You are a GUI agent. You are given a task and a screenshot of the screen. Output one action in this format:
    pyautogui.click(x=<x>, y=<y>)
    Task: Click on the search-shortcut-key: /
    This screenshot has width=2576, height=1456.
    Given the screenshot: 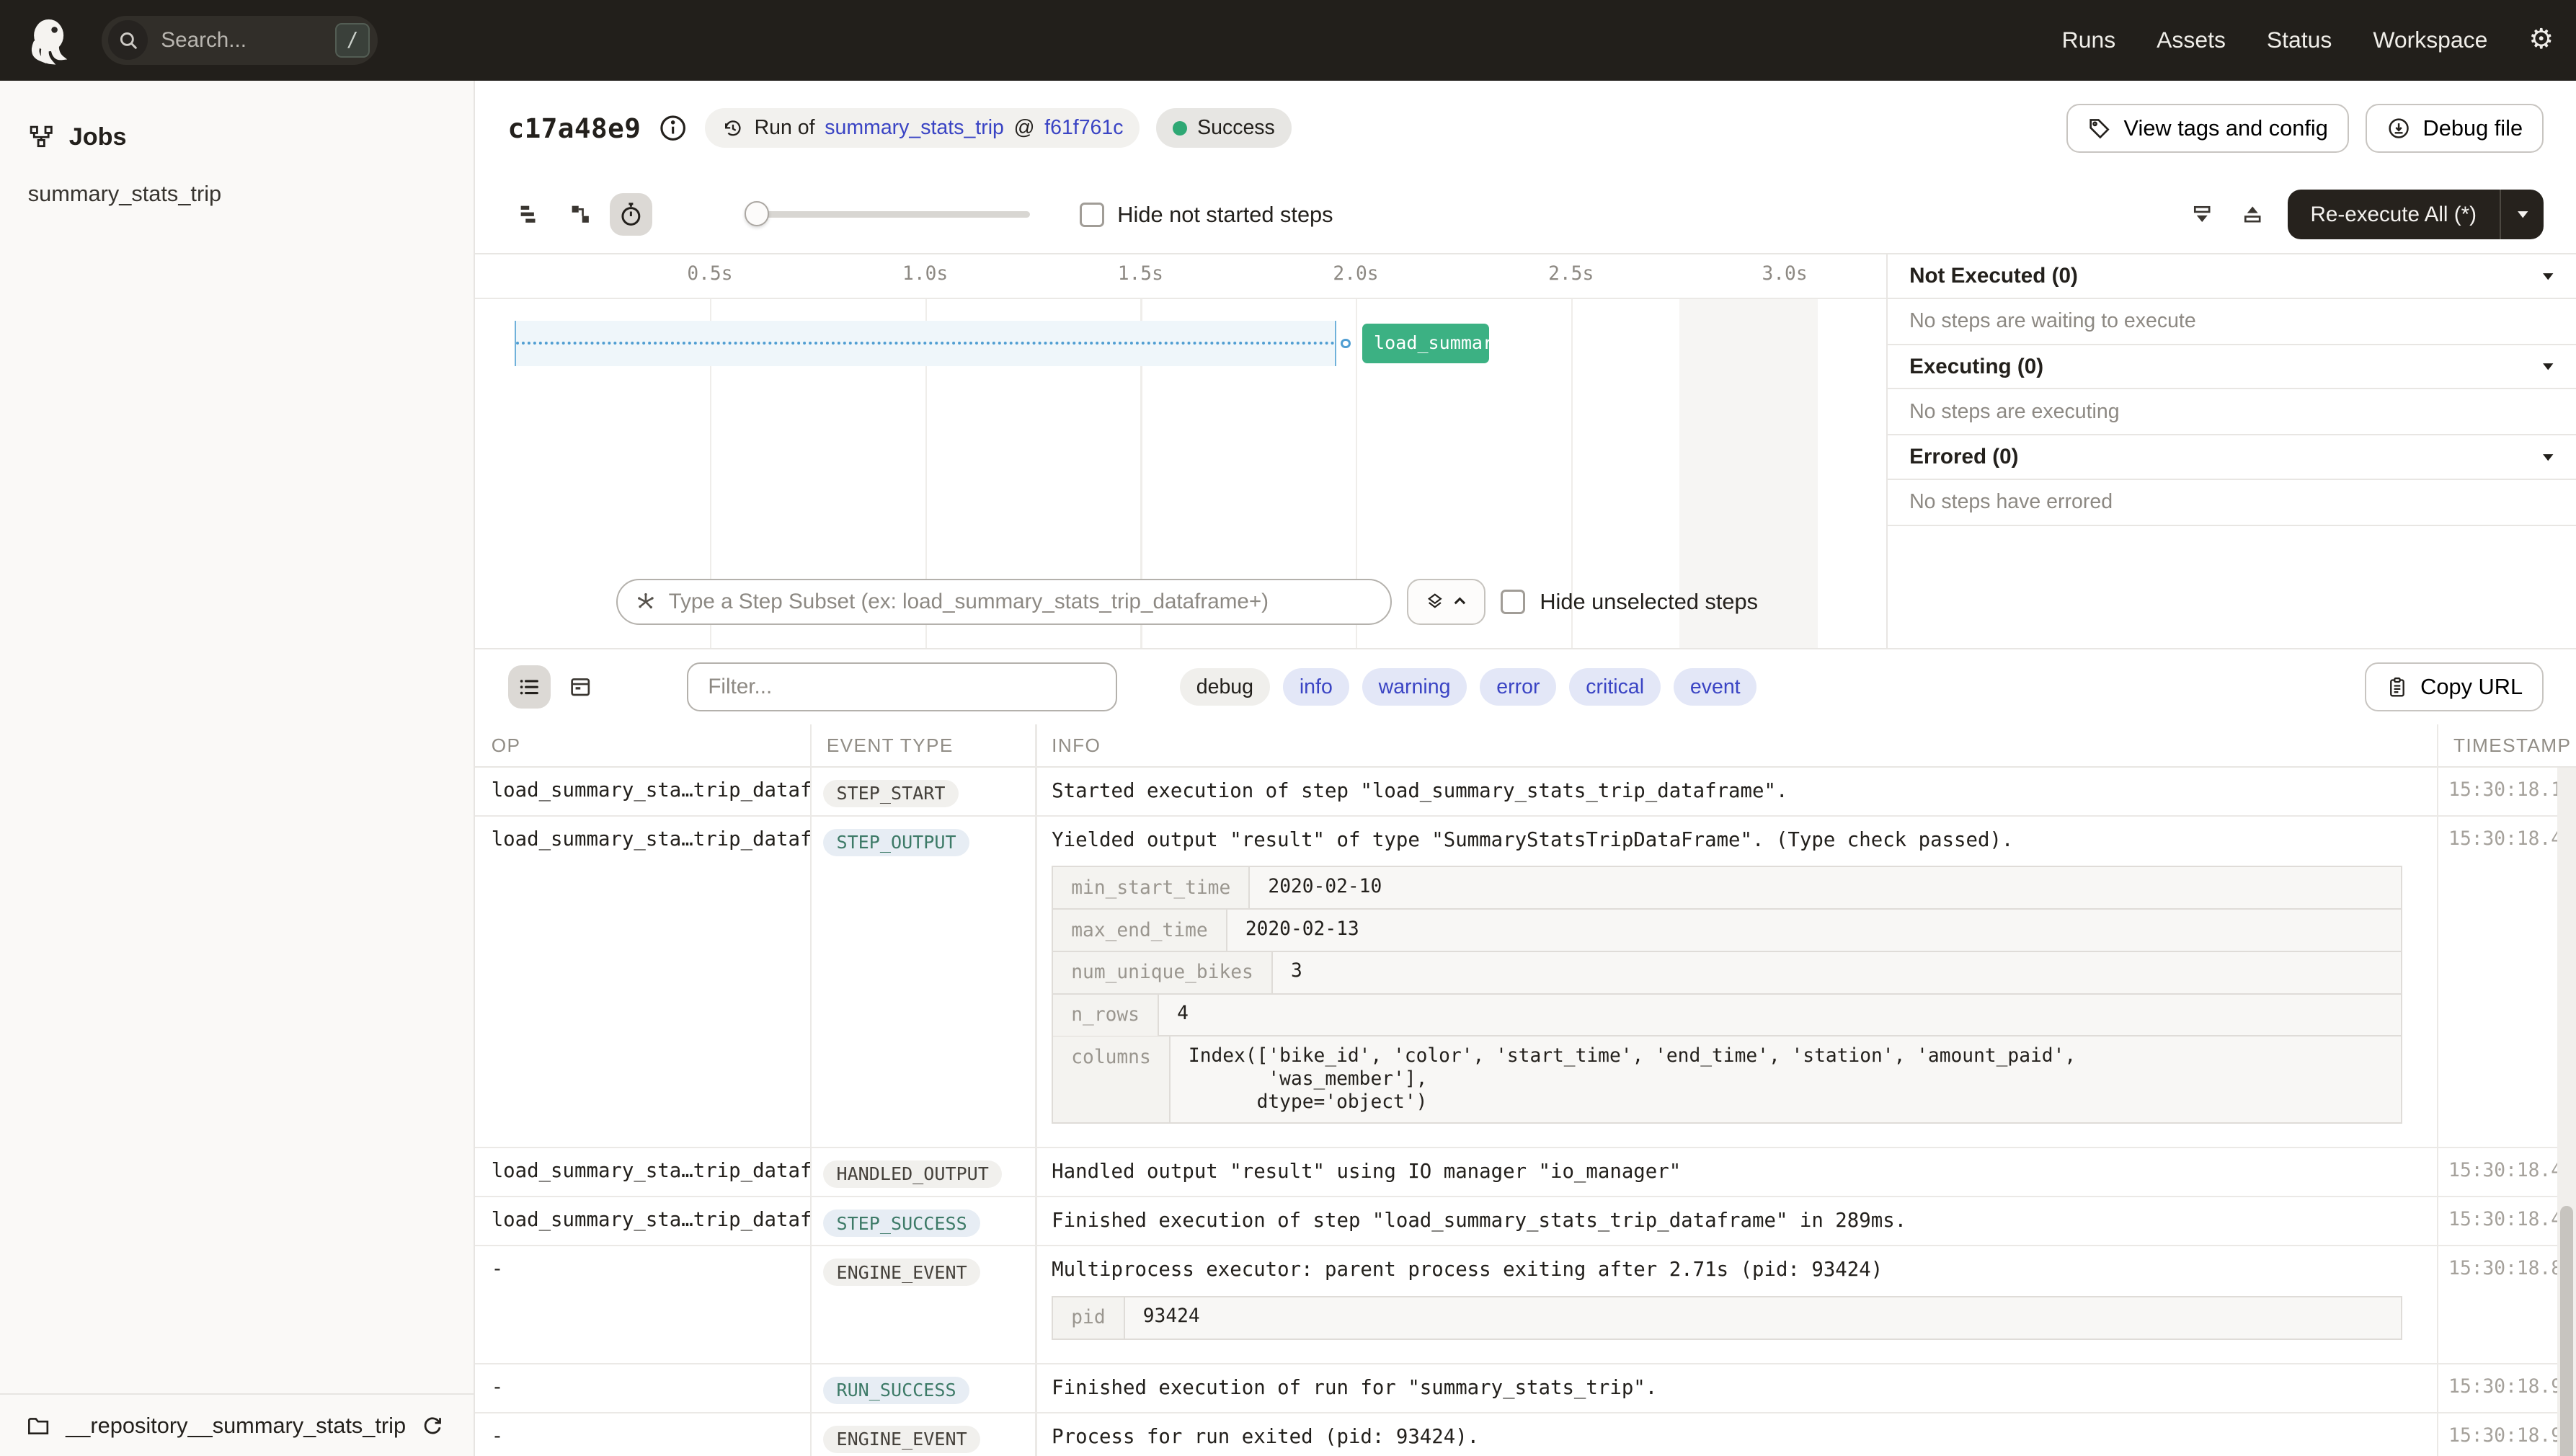 What is the action you would take?
    pyautogui.click(x=352, y=40)
    